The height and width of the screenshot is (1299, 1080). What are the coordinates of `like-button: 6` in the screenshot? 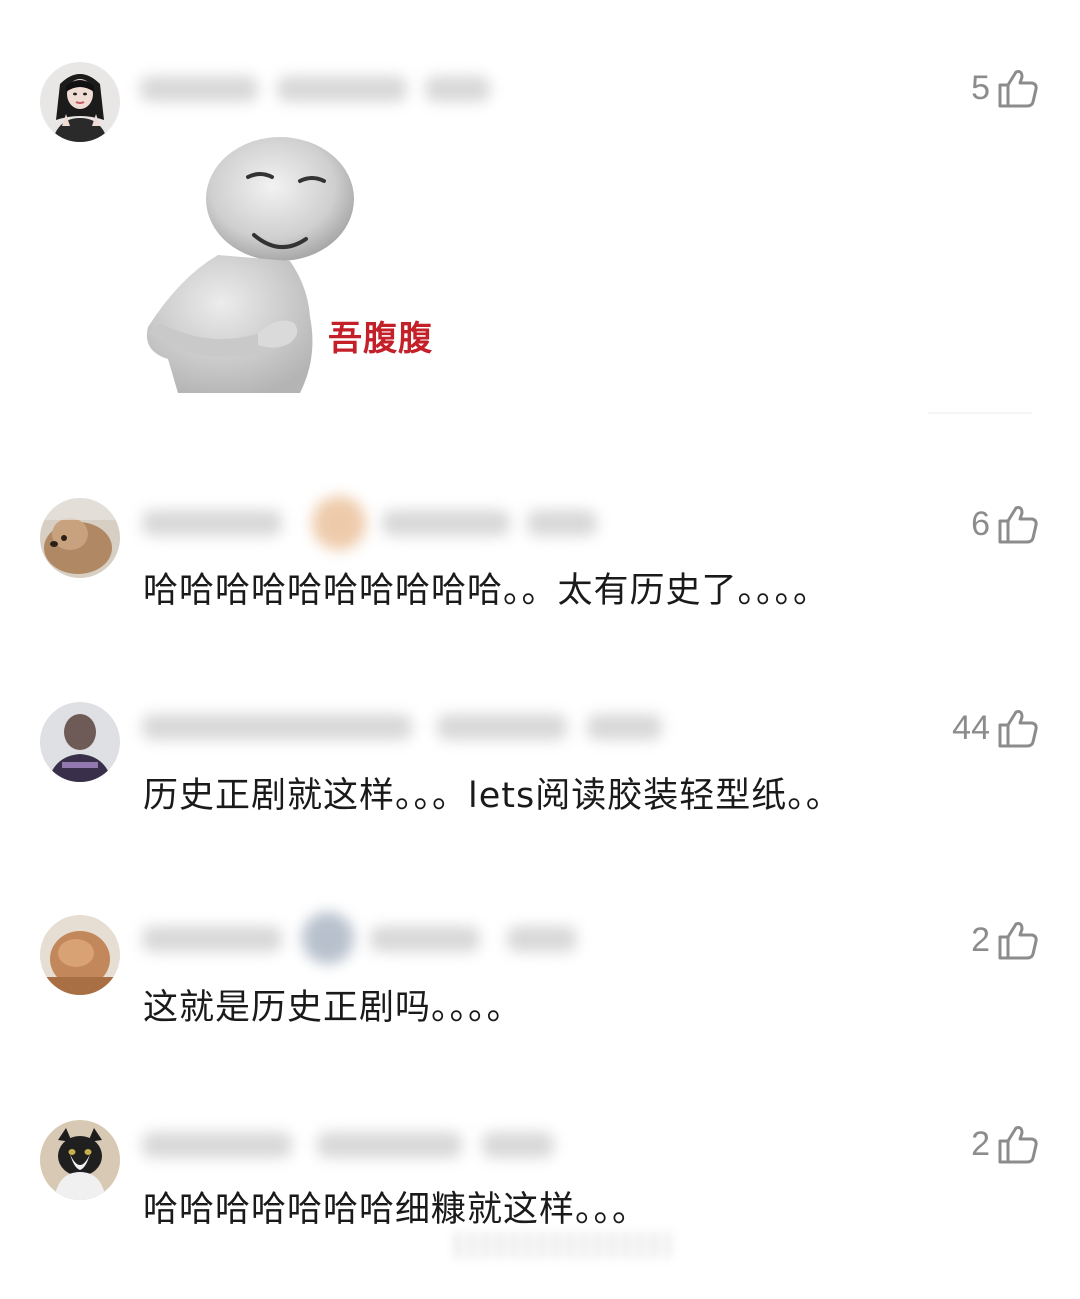 It's located at (1005, 524).